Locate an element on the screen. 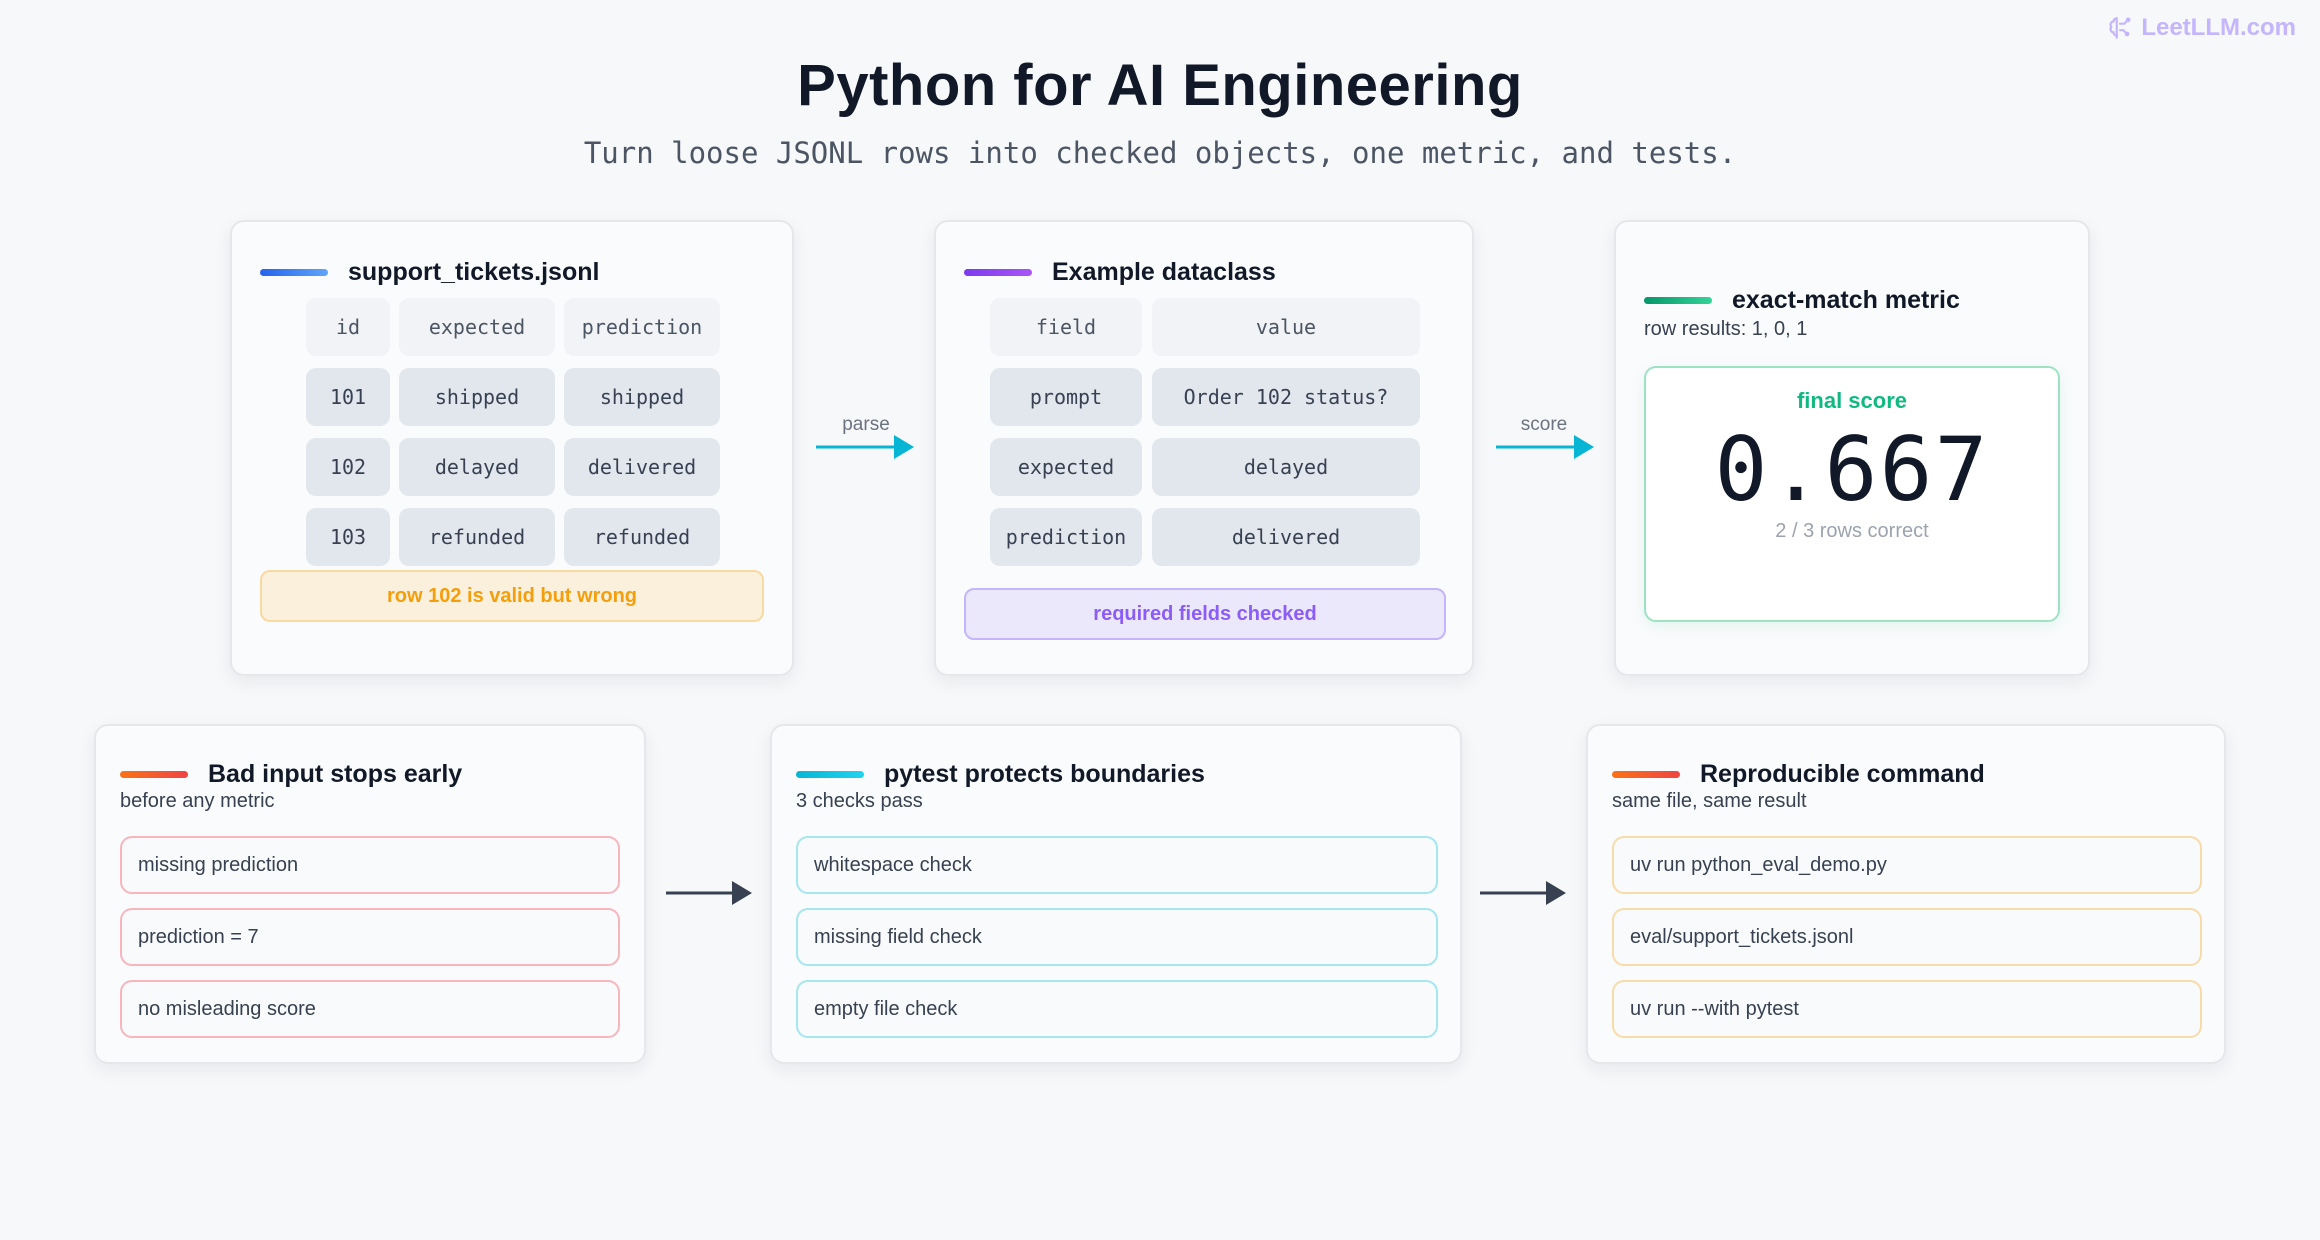  table-cell: 103 is located at coordinates (348, 537).